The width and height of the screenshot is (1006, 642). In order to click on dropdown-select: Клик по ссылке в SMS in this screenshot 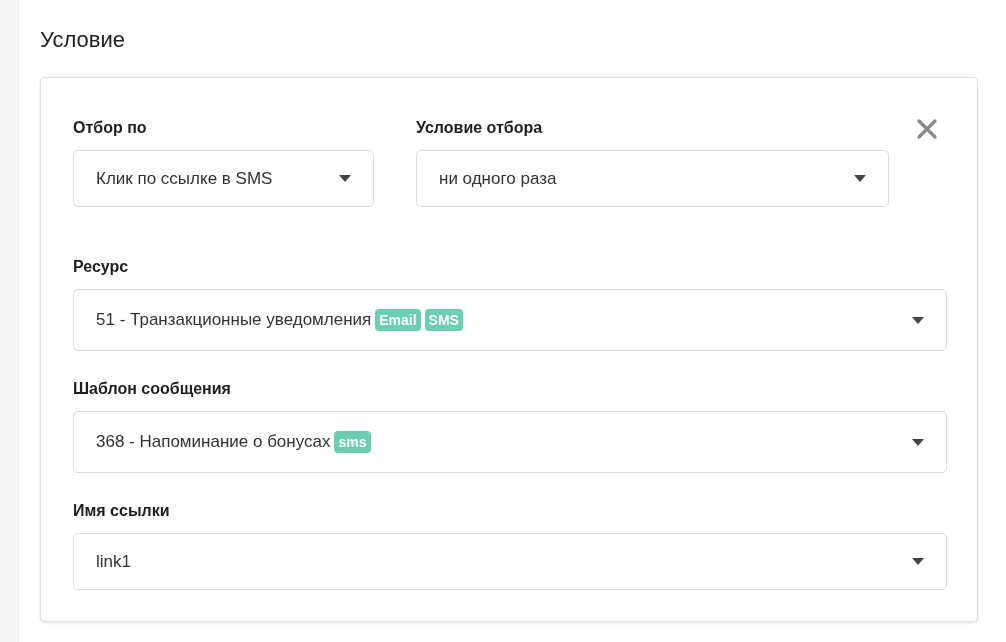, I will do `click(223, 178)`.